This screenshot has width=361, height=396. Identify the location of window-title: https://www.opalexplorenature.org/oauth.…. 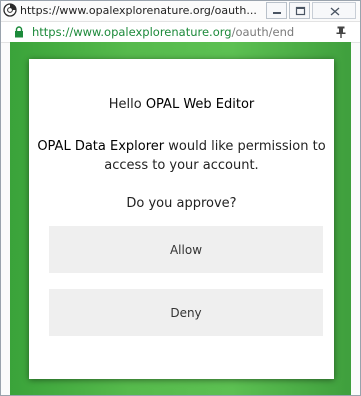
(138, 10).